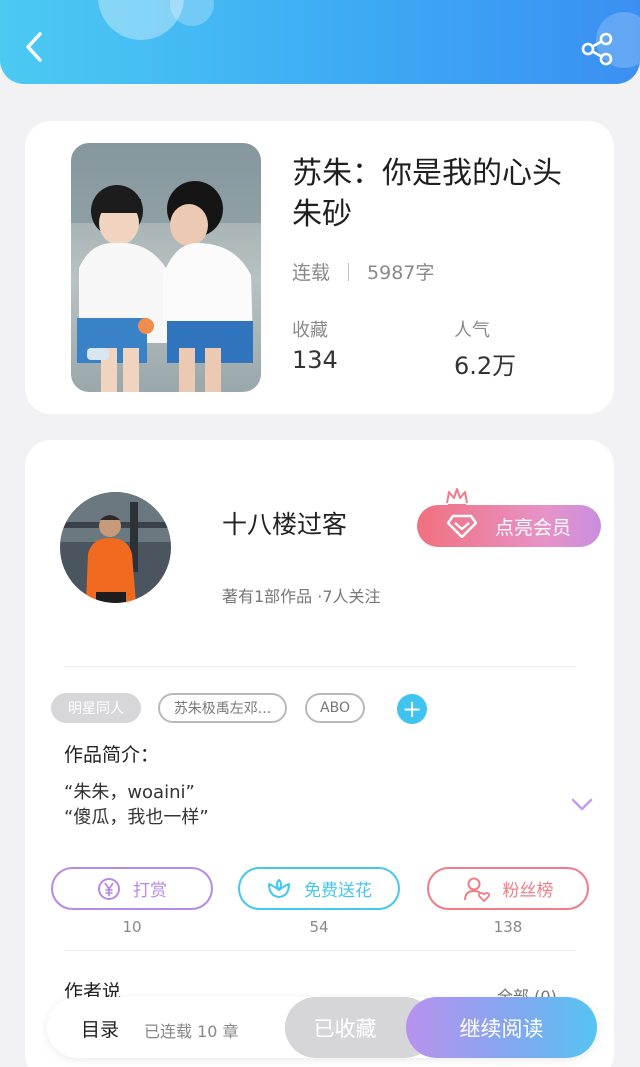 The height and width of the screenshot is (1067, 640). Describe the element at coordinates (485, 366) in the screenshot. I see `popularity-count: 6.2万` at that location.